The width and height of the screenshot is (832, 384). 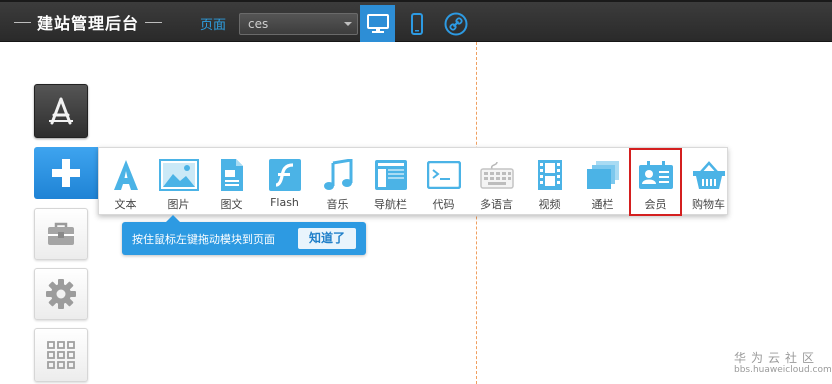 I want to click on module-navbar: 导航栏, so click(x=390, y=182).